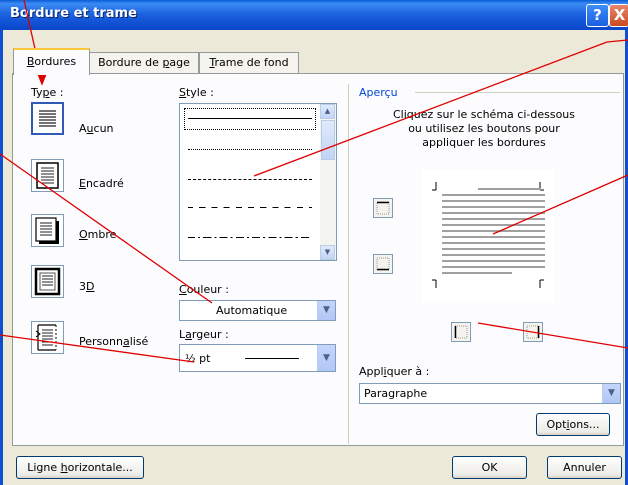 Image resolution: width=628 pixels, height=485 pixels. What do you see at coordinates (327, 111) in the screenshot?
I see `scroll-up-icon: ▲` at bounding box center [327, 111].